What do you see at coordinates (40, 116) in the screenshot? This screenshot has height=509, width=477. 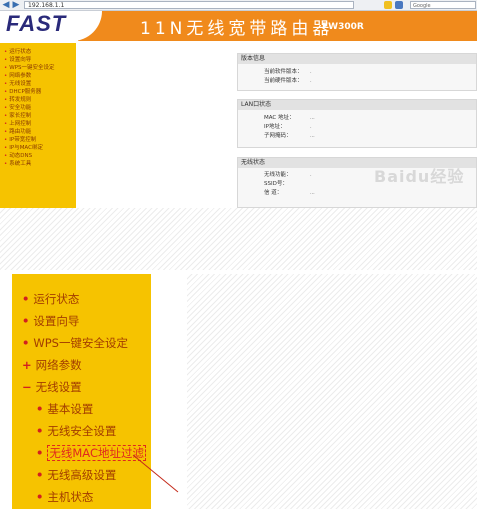 I see `sidebar-item: • 家长控制` at bounding box center [40, 116].